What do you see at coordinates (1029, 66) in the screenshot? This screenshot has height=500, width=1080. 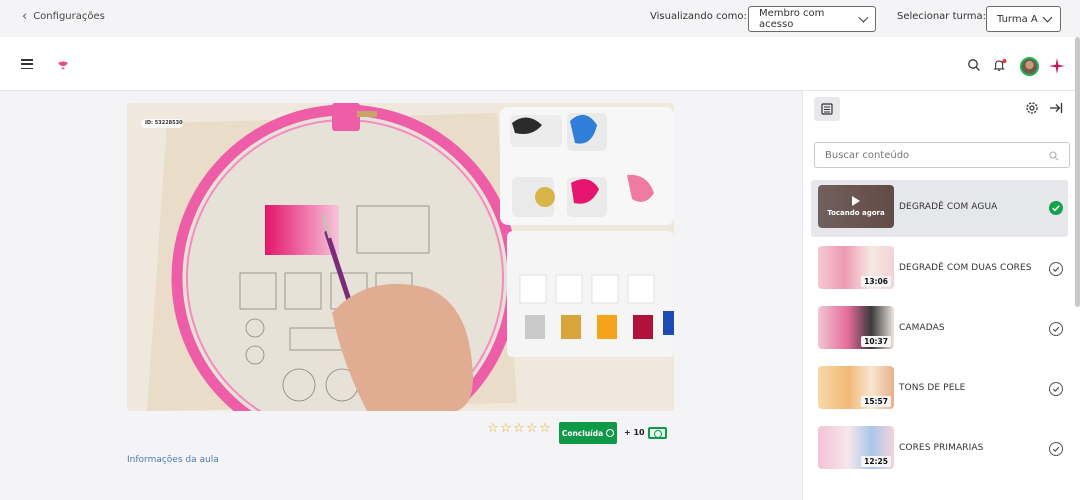 I see `user-avatar` at bounding box center [1029, 66].